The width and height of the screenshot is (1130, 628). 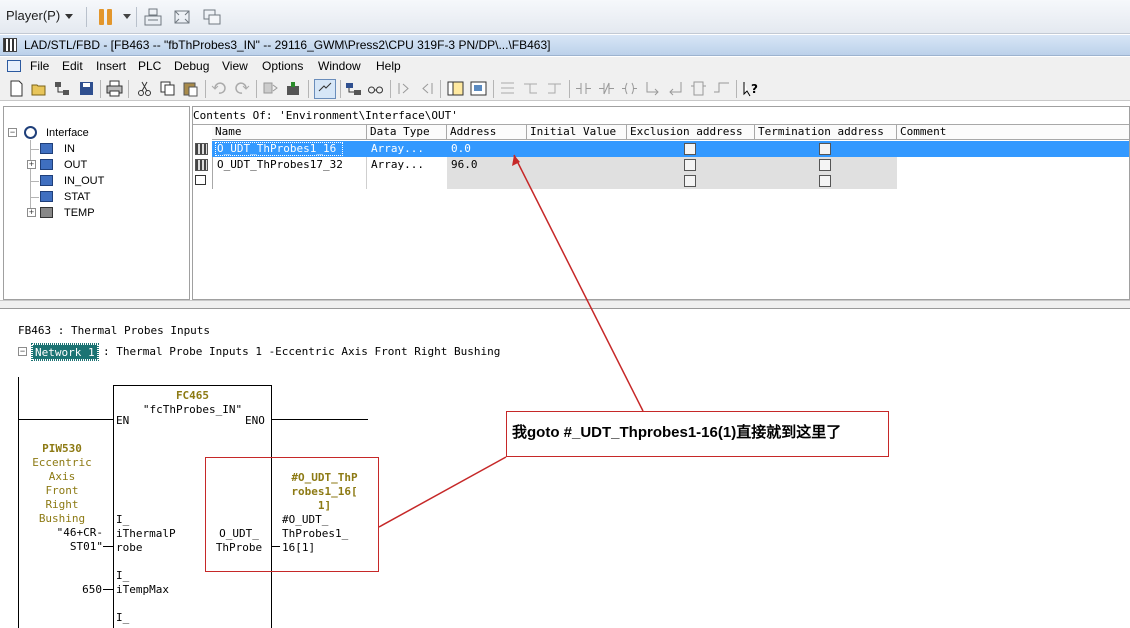 I want to click on network-label: Network 1, so click(x=65, y=352).